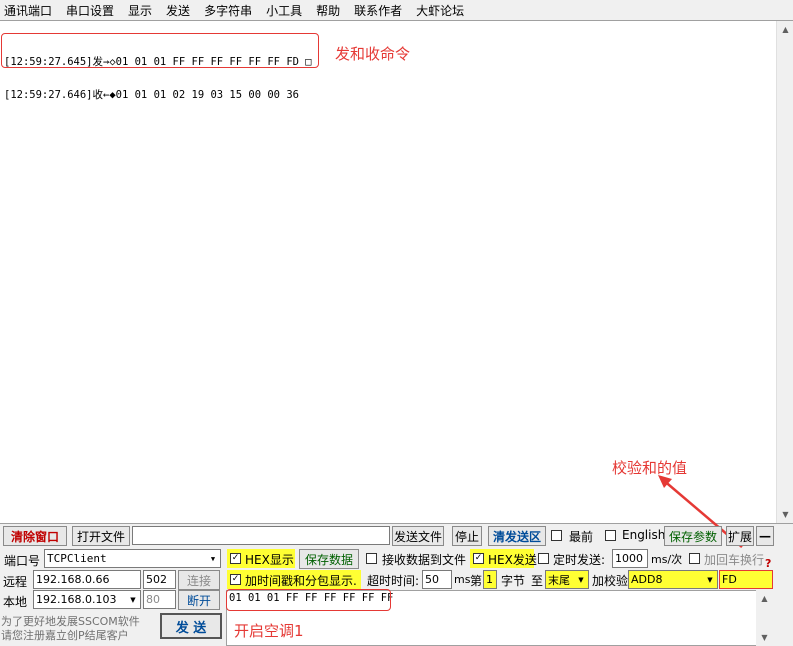 Image resolution: width=793 pixels, height=646 pixels. I want to click on recv-to-file-label: 接收数据到文件, so click(424, 560).